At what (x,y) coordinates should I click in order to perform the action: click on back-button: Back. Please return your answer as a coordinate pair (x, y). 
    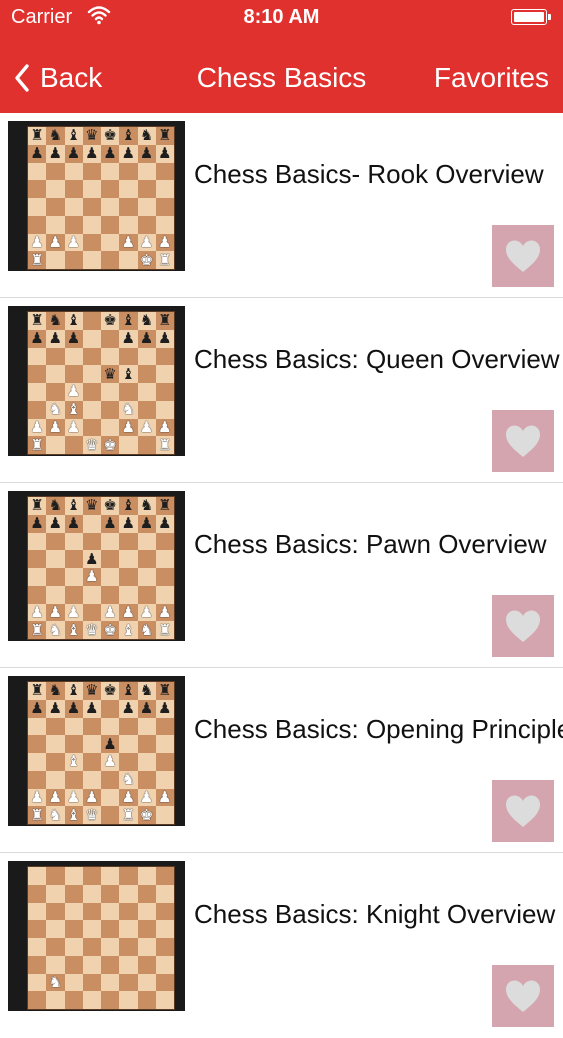
    Looking at the image, I should click on (58, 78).